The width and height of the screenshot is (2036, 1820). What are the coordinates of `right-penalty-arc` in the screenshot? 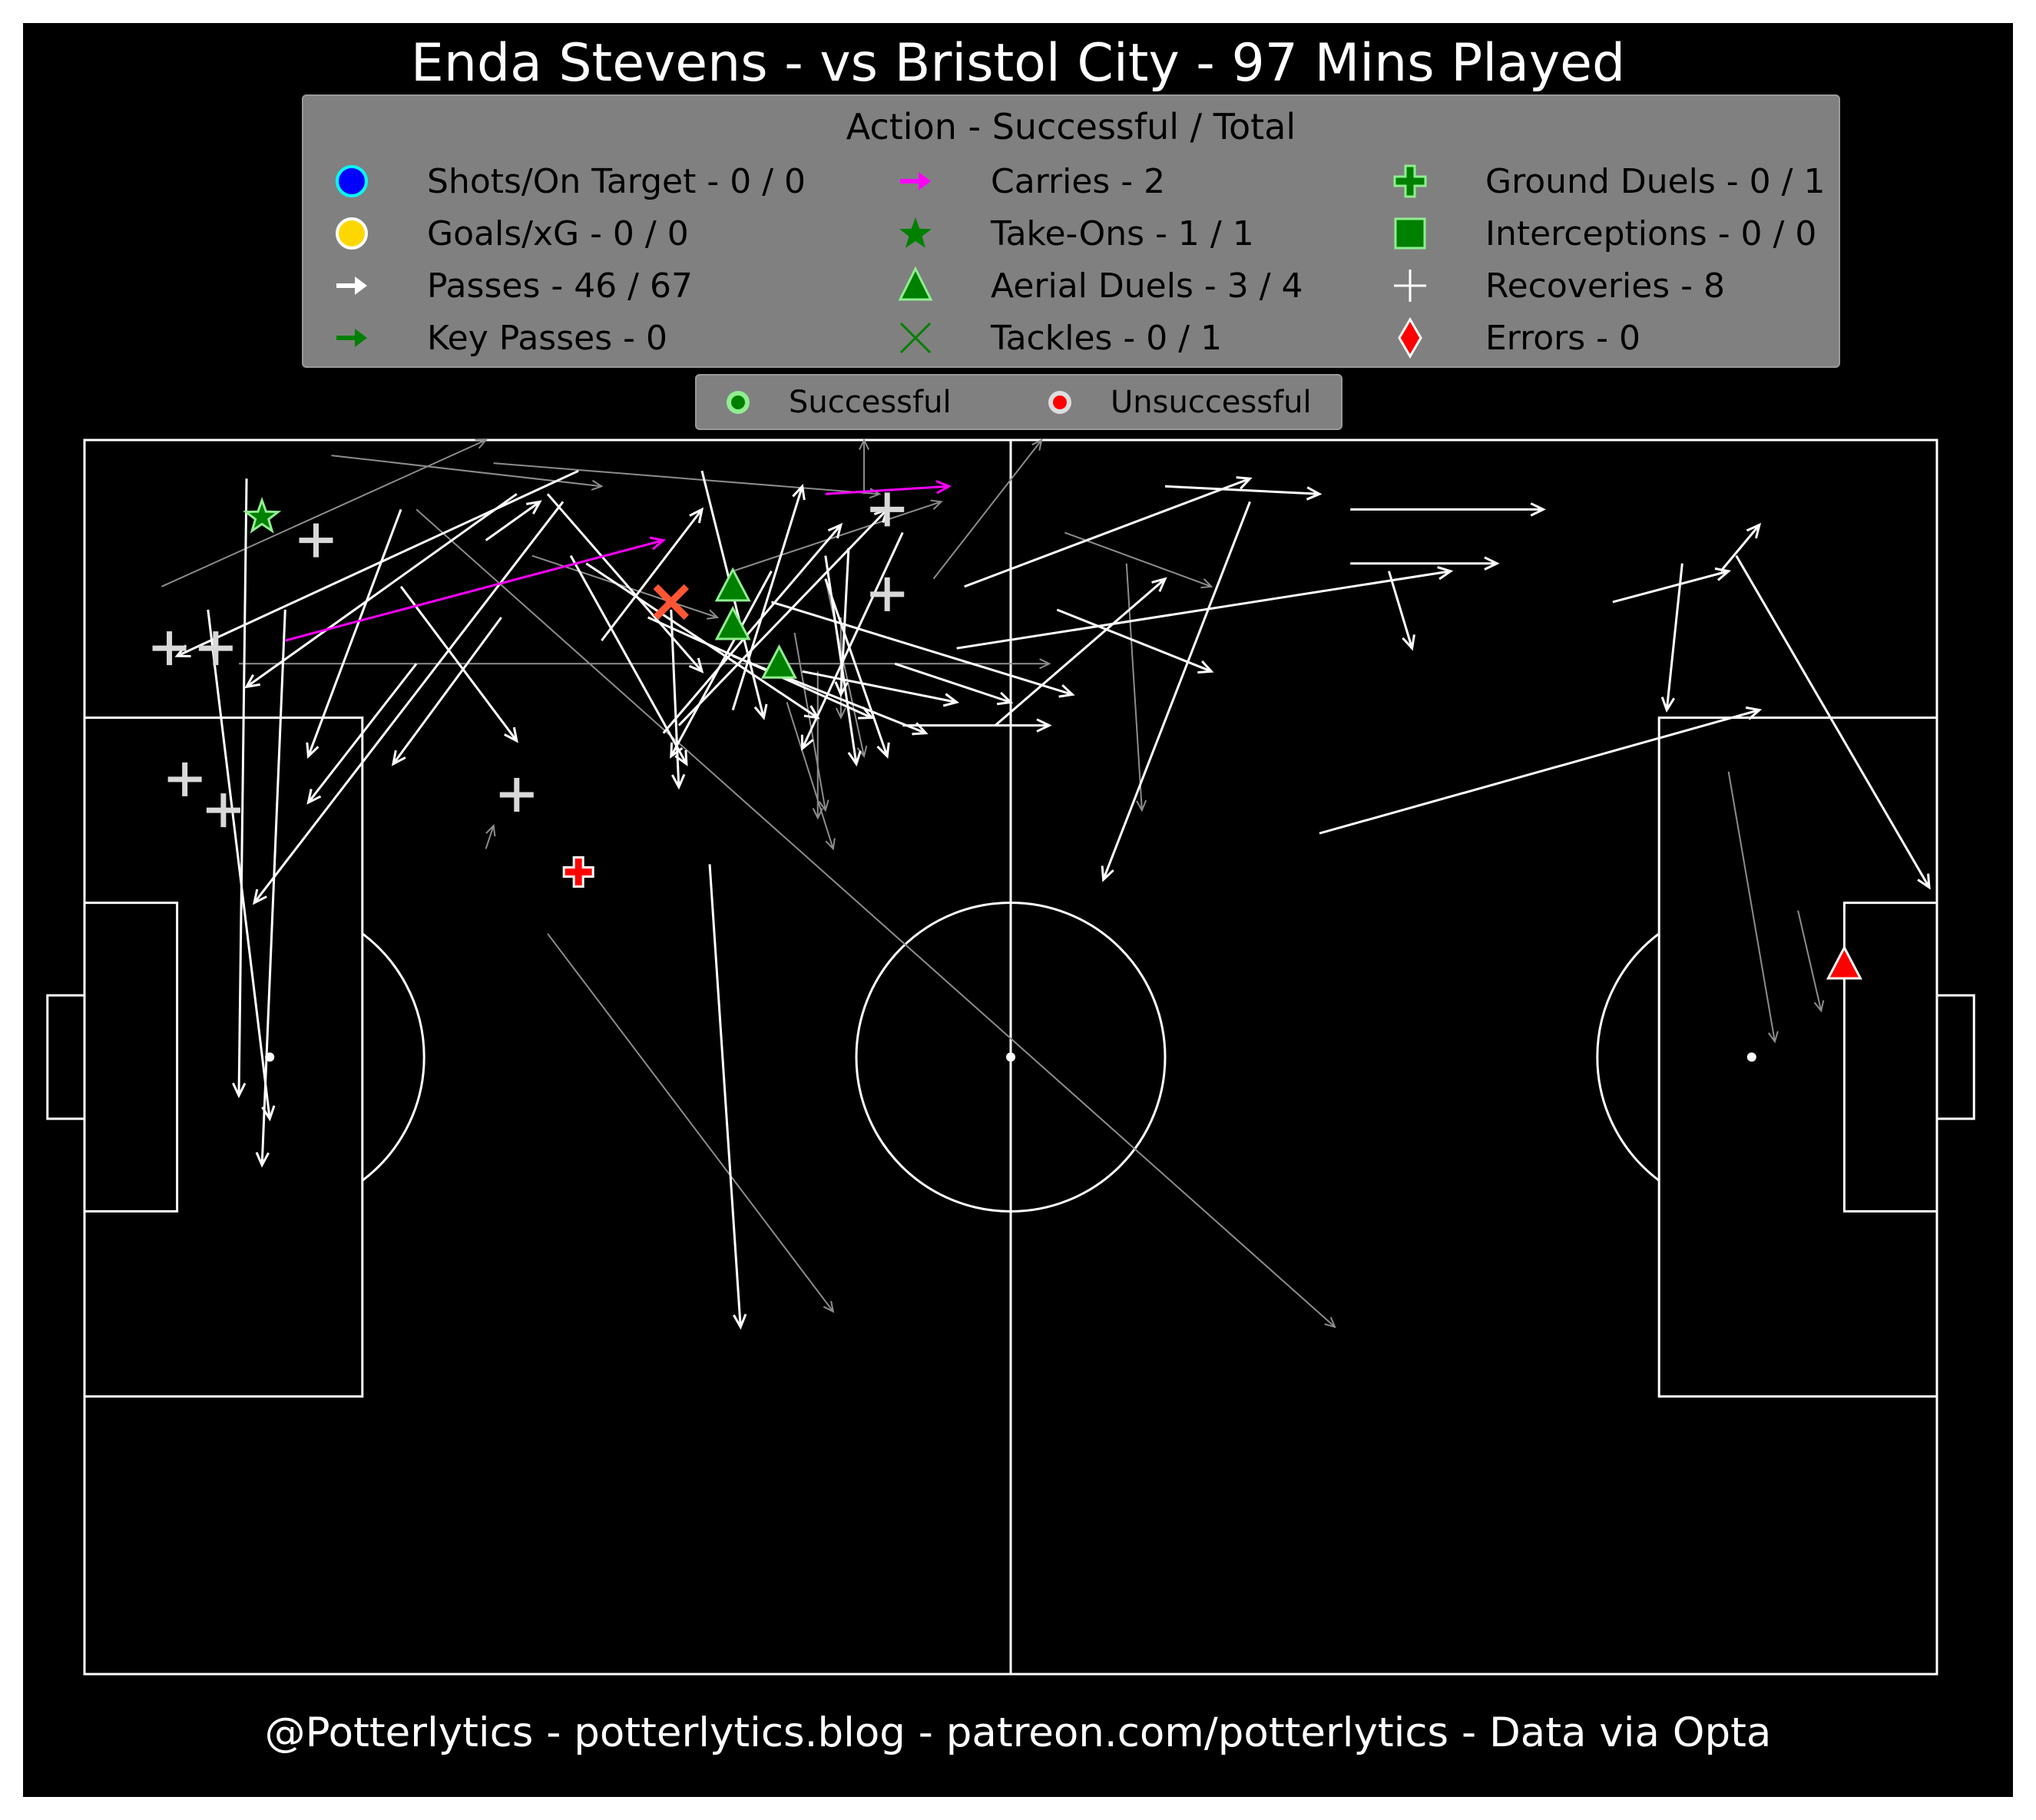 It's located at (1628, 1057).